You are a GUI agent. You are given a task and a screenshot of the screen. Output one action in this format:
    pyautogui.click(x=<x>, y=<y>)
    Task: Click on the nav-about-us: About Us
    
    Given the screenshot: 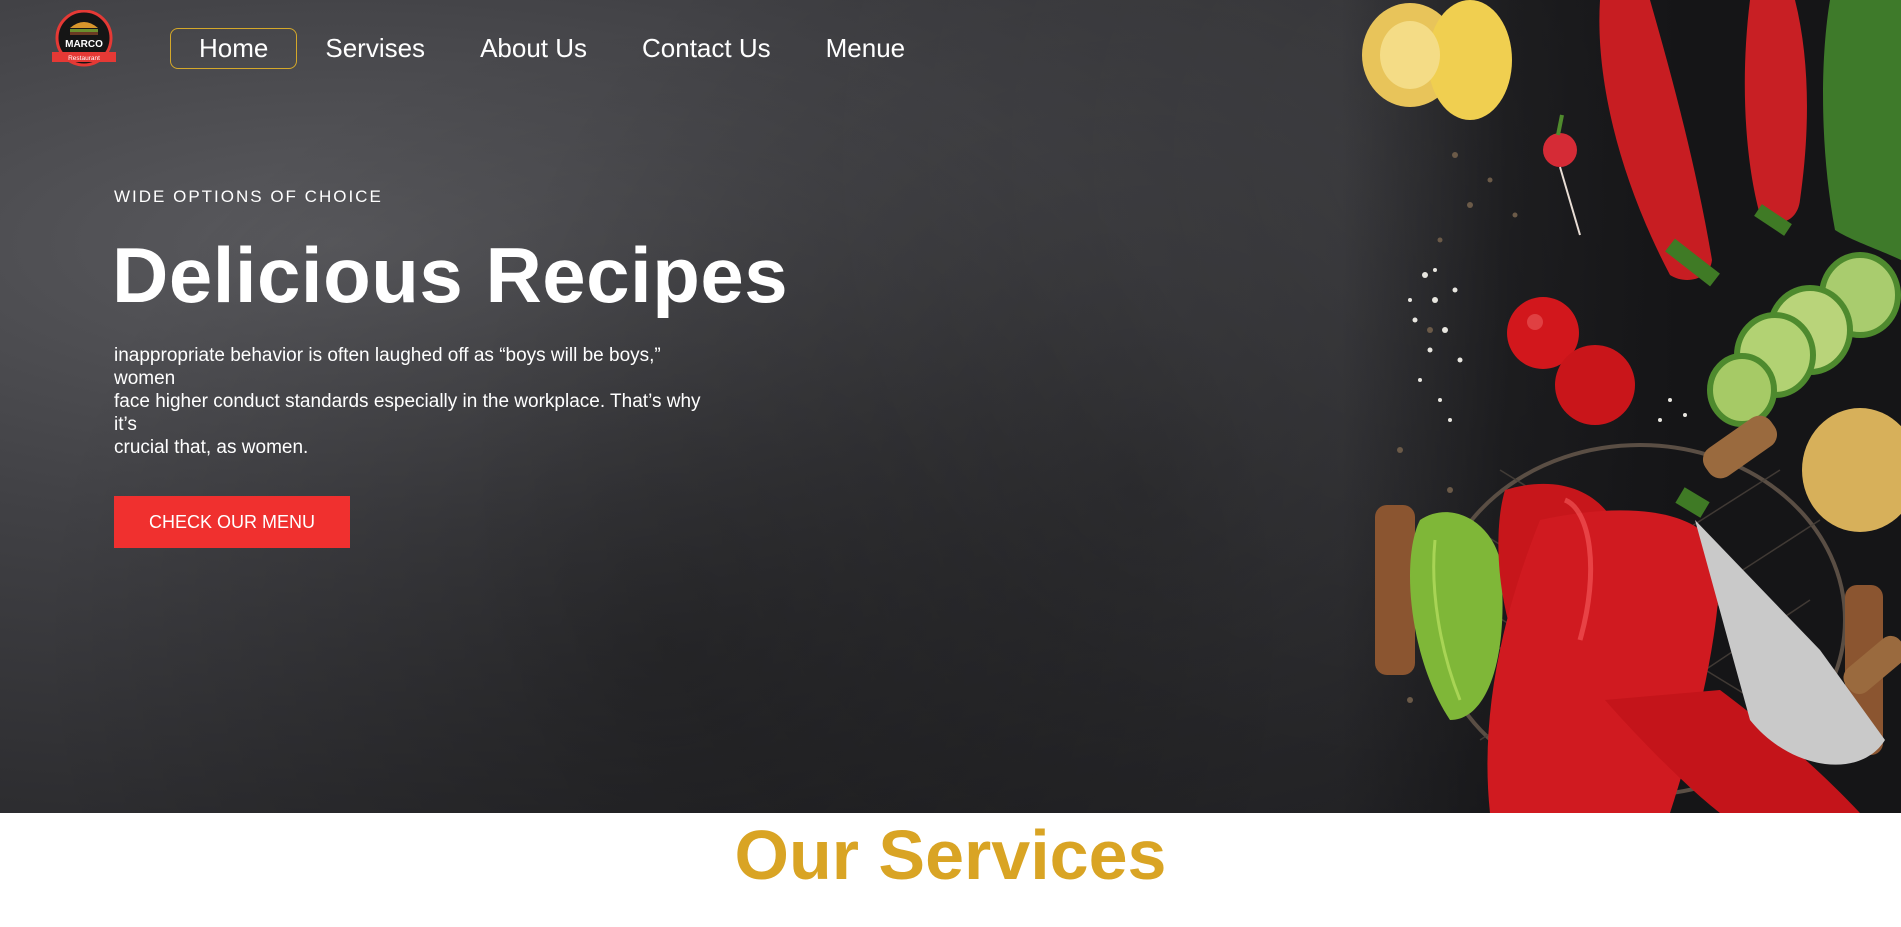 What is the action you would take?
    pyautogui.click(x=533, y=48)
    